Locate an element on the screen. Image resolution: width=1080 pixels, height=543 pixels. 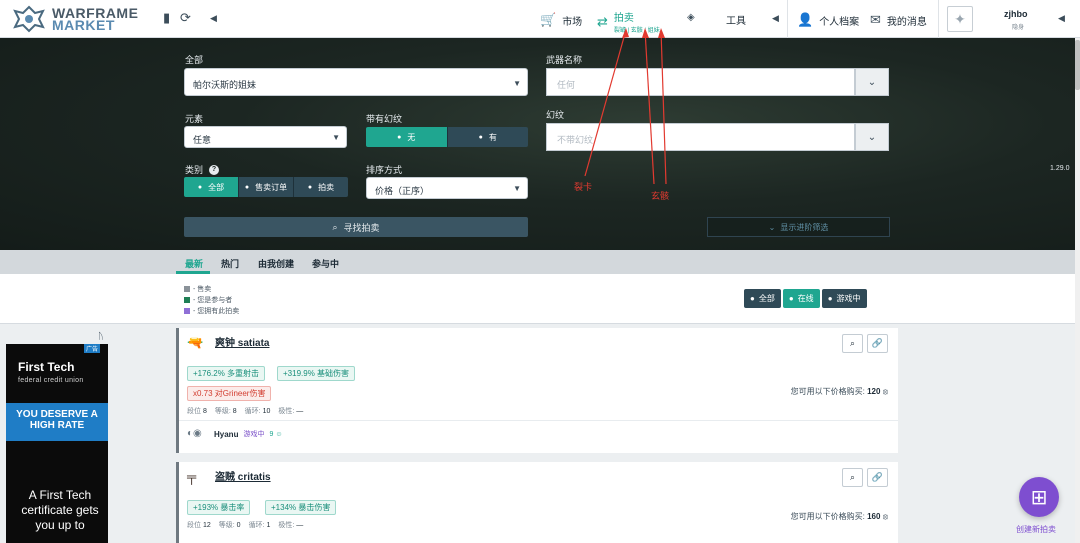
seller-avatar-icon: ◐◉ is located at coordinates (194, 433).